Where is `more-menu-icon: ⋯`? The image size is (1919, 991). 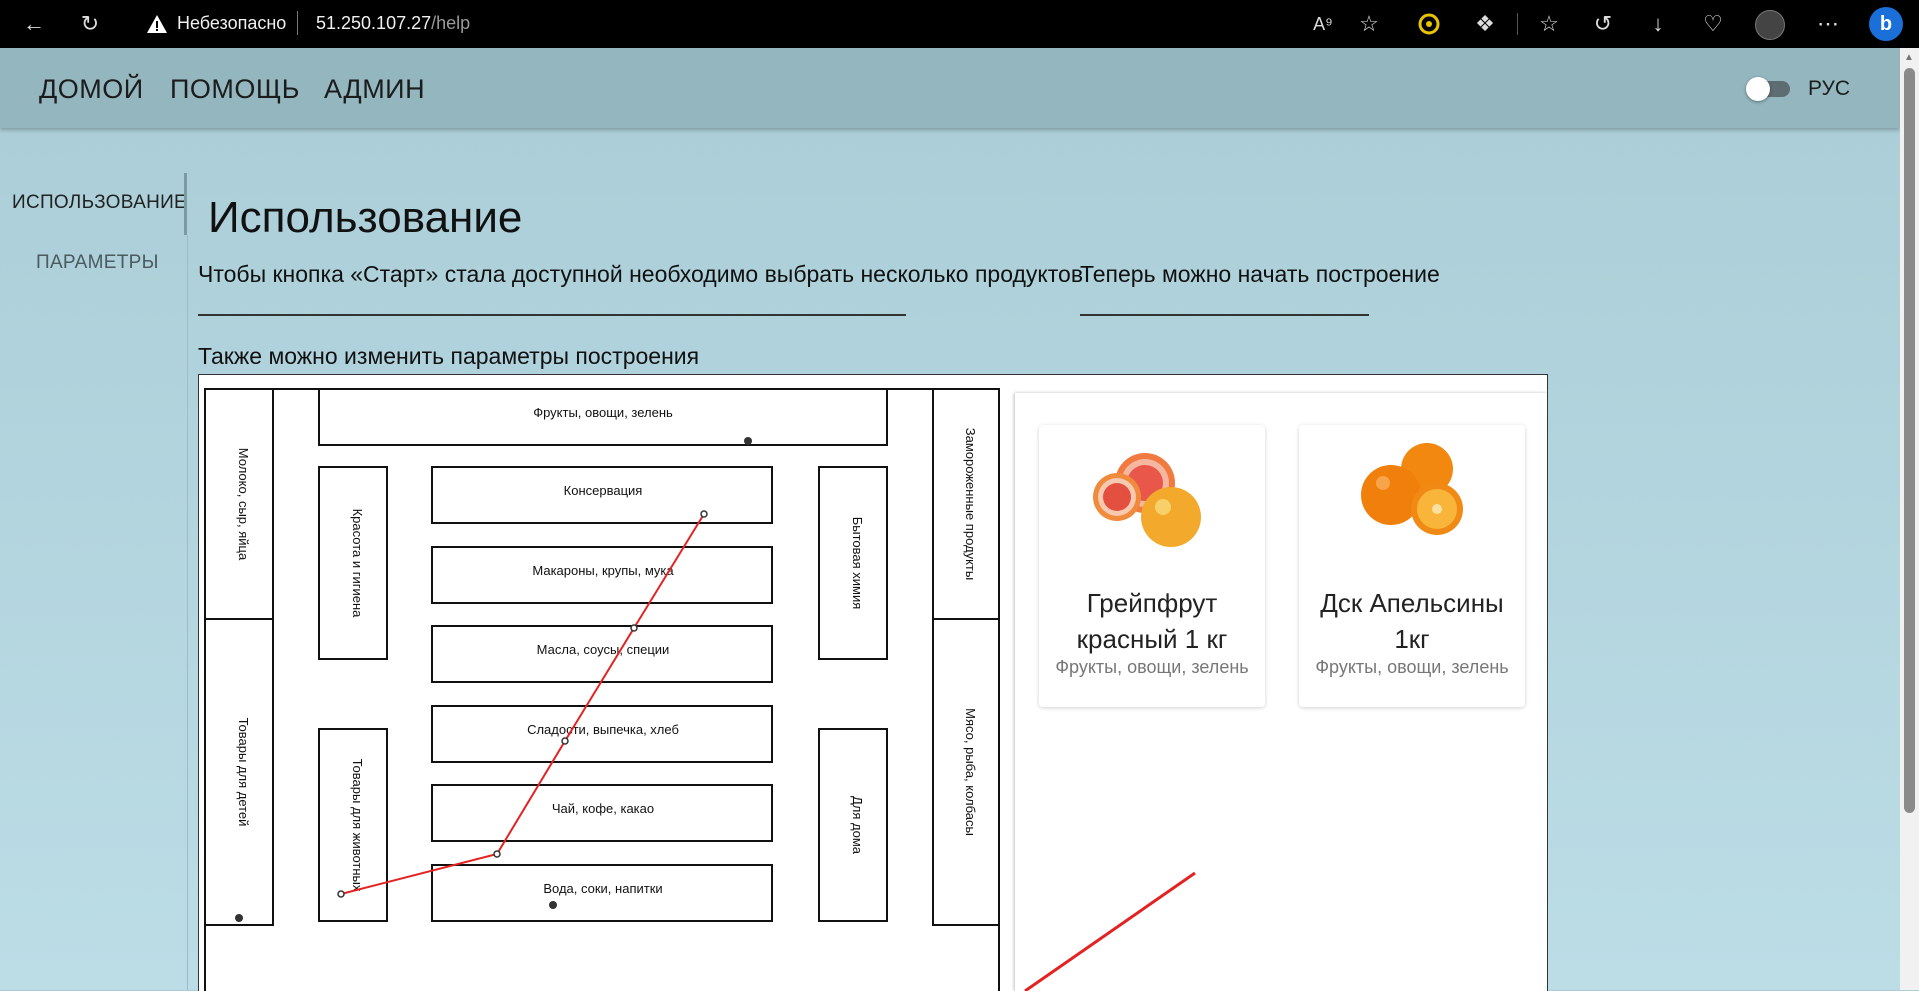 more-menu-icon: ⋯ is located at coordinates (1828, 24).